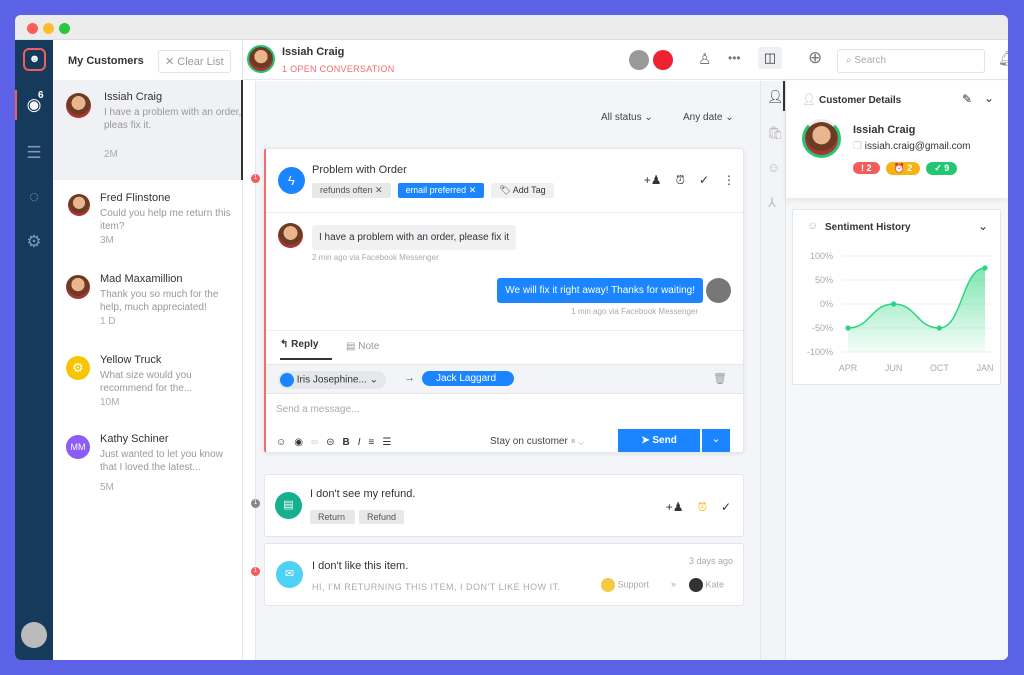 The height and width of the screenshot is (675, 1024). Describe the element at coordinates (255, 503) in the screenshot. I see `unread-badge: 1` at that location.